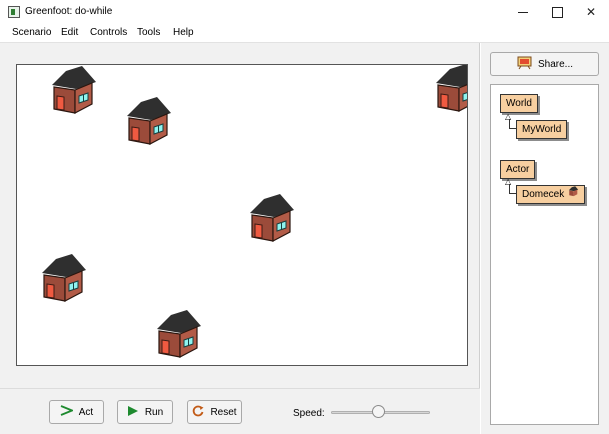  I want to click on class-diagram-panel: World △ MyWorld Actor △ Domecek, so click(544, 254).